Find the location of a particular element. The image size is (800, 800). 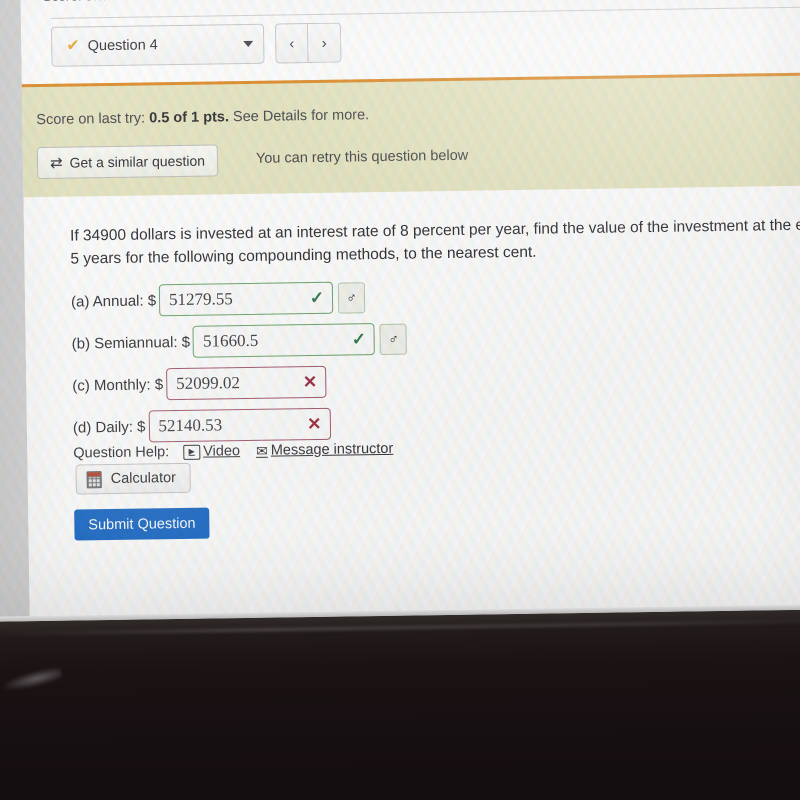

video-help-label: Video is located at coordinates (222, 451).